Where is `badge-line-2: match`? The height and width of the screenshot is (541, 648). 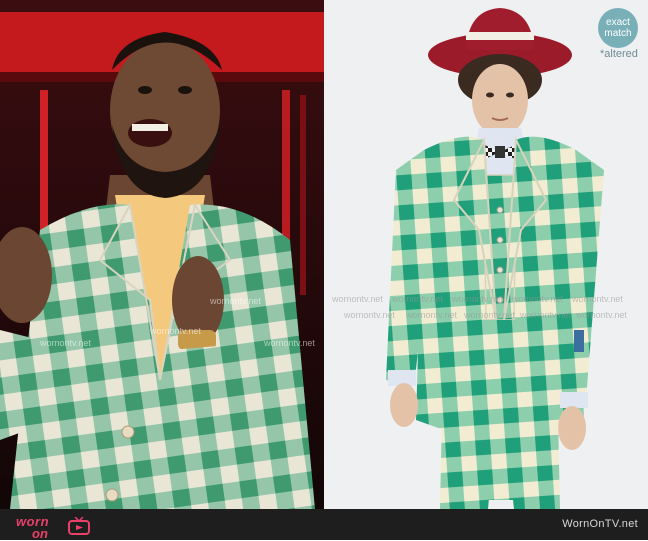
badge-line-2: match is located at coordinates (618, 33).